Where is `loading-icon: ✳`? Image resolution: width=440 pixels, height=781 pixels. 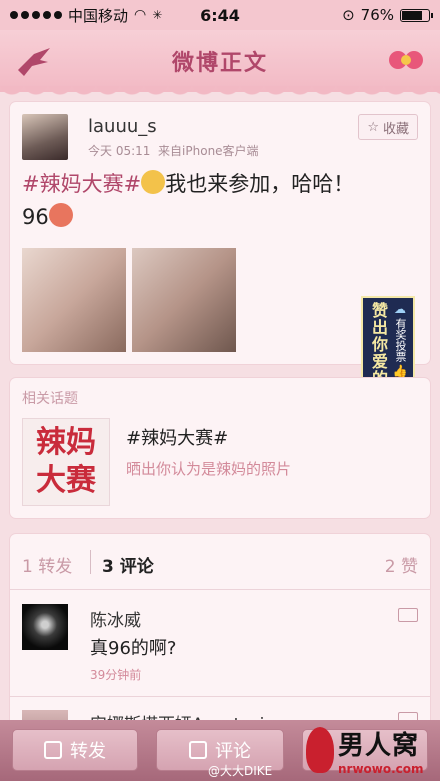 loading-icon: ✳ is located at coordinates (157, 15).